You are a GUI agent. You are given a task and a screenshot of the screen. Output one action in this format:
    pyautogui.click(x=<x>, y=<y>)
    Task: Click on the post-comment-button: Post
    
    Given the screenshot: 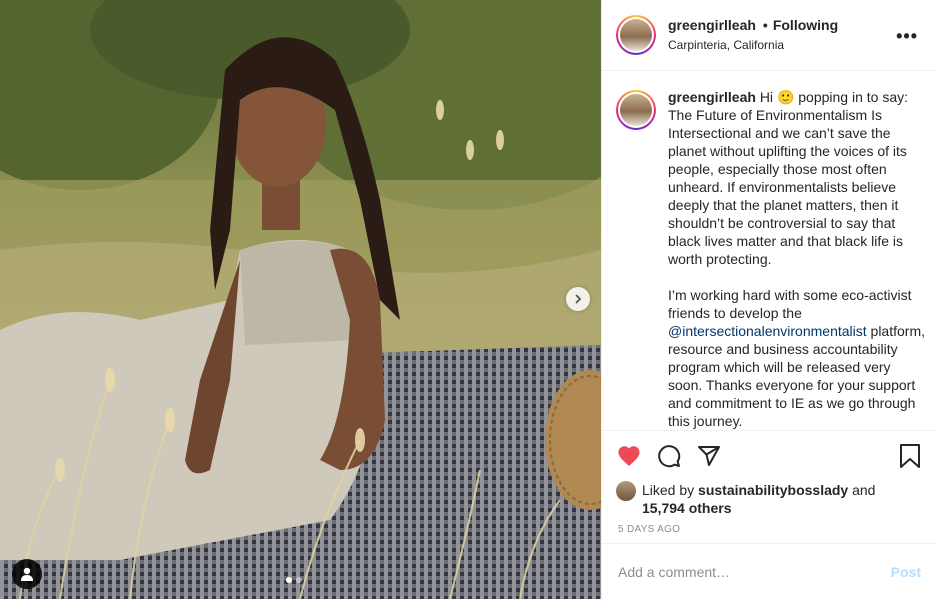 What is the action you would take?
    pyautogui.click(x=906, y=572)
    